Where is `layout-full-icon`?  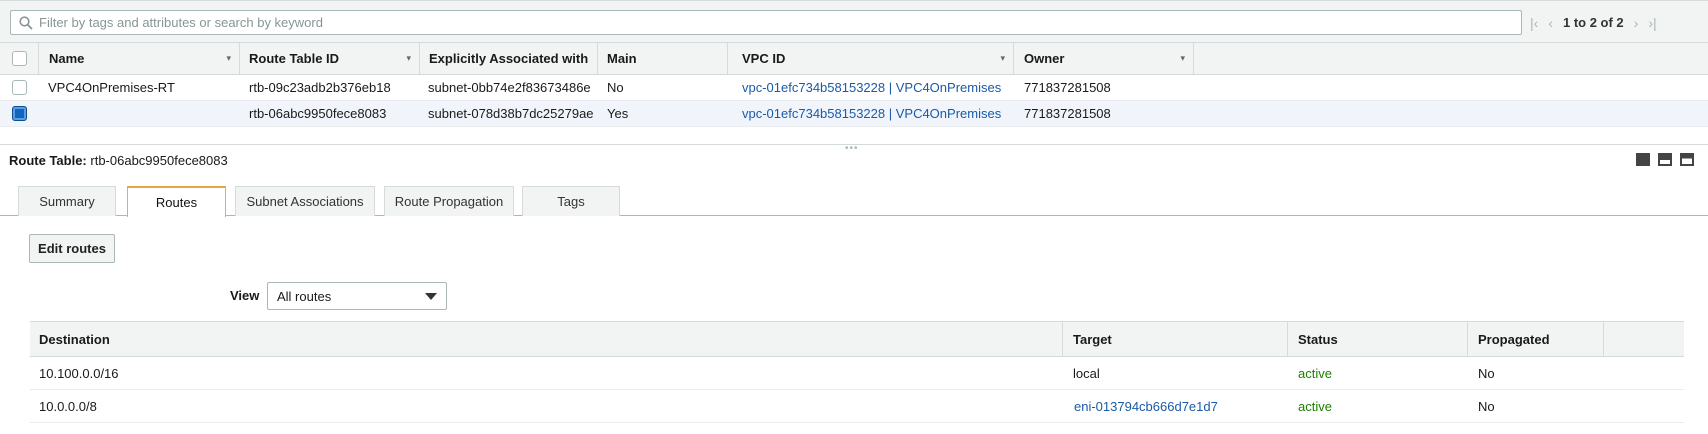
layout-full-icon is located at coordinates (1643, 159).